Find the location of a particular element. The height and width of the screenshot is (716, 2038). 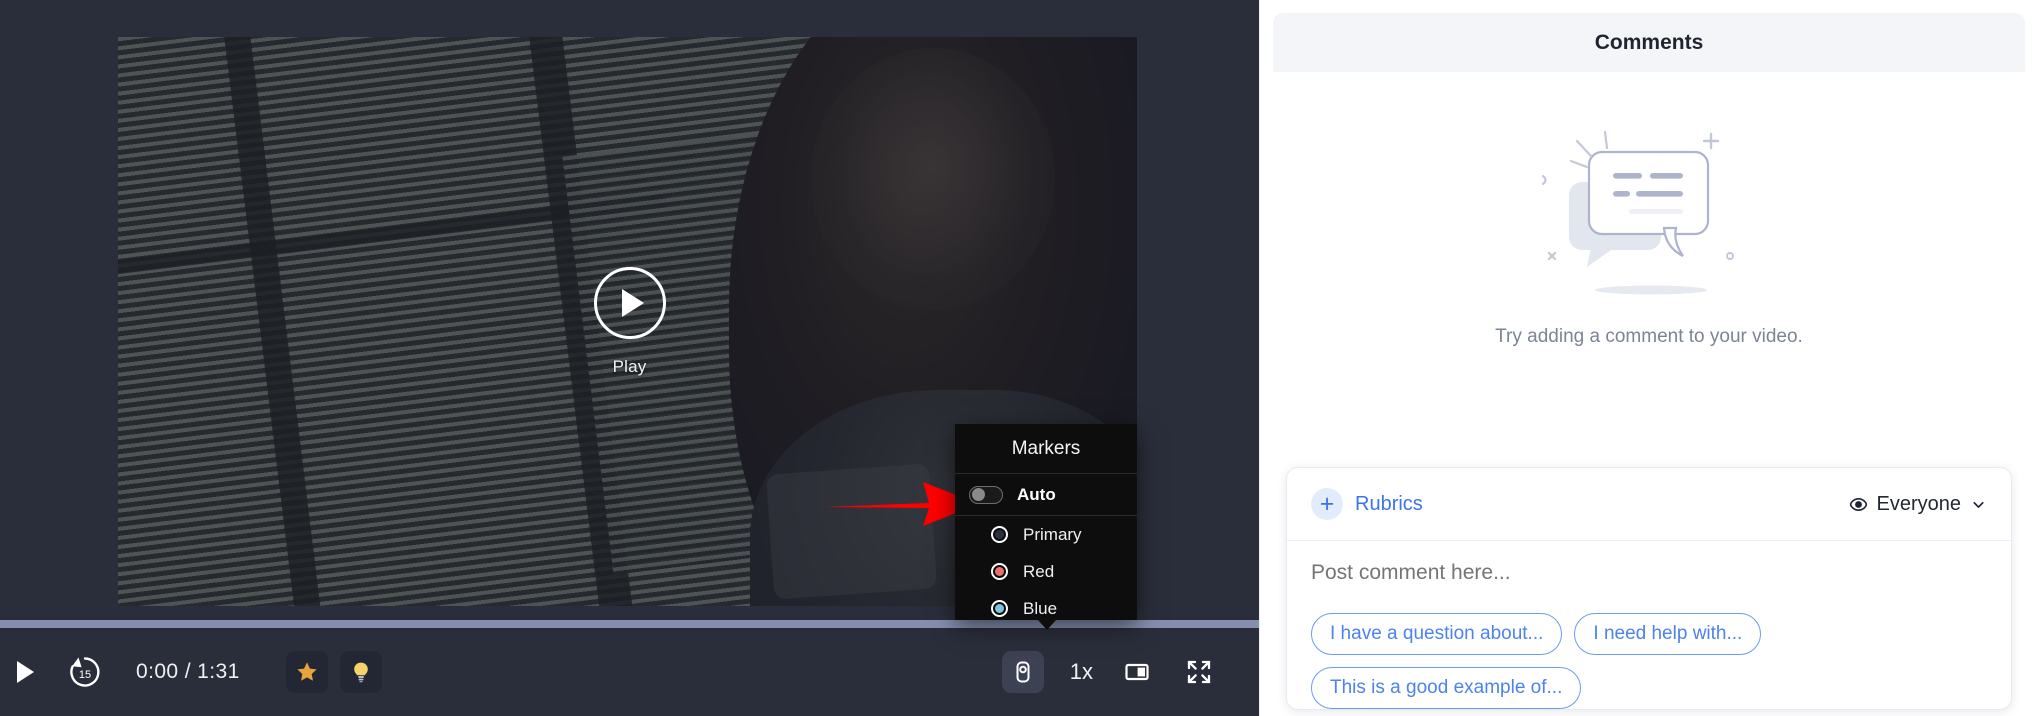

comments-header: Comments is located at coordinates (1649, 42).